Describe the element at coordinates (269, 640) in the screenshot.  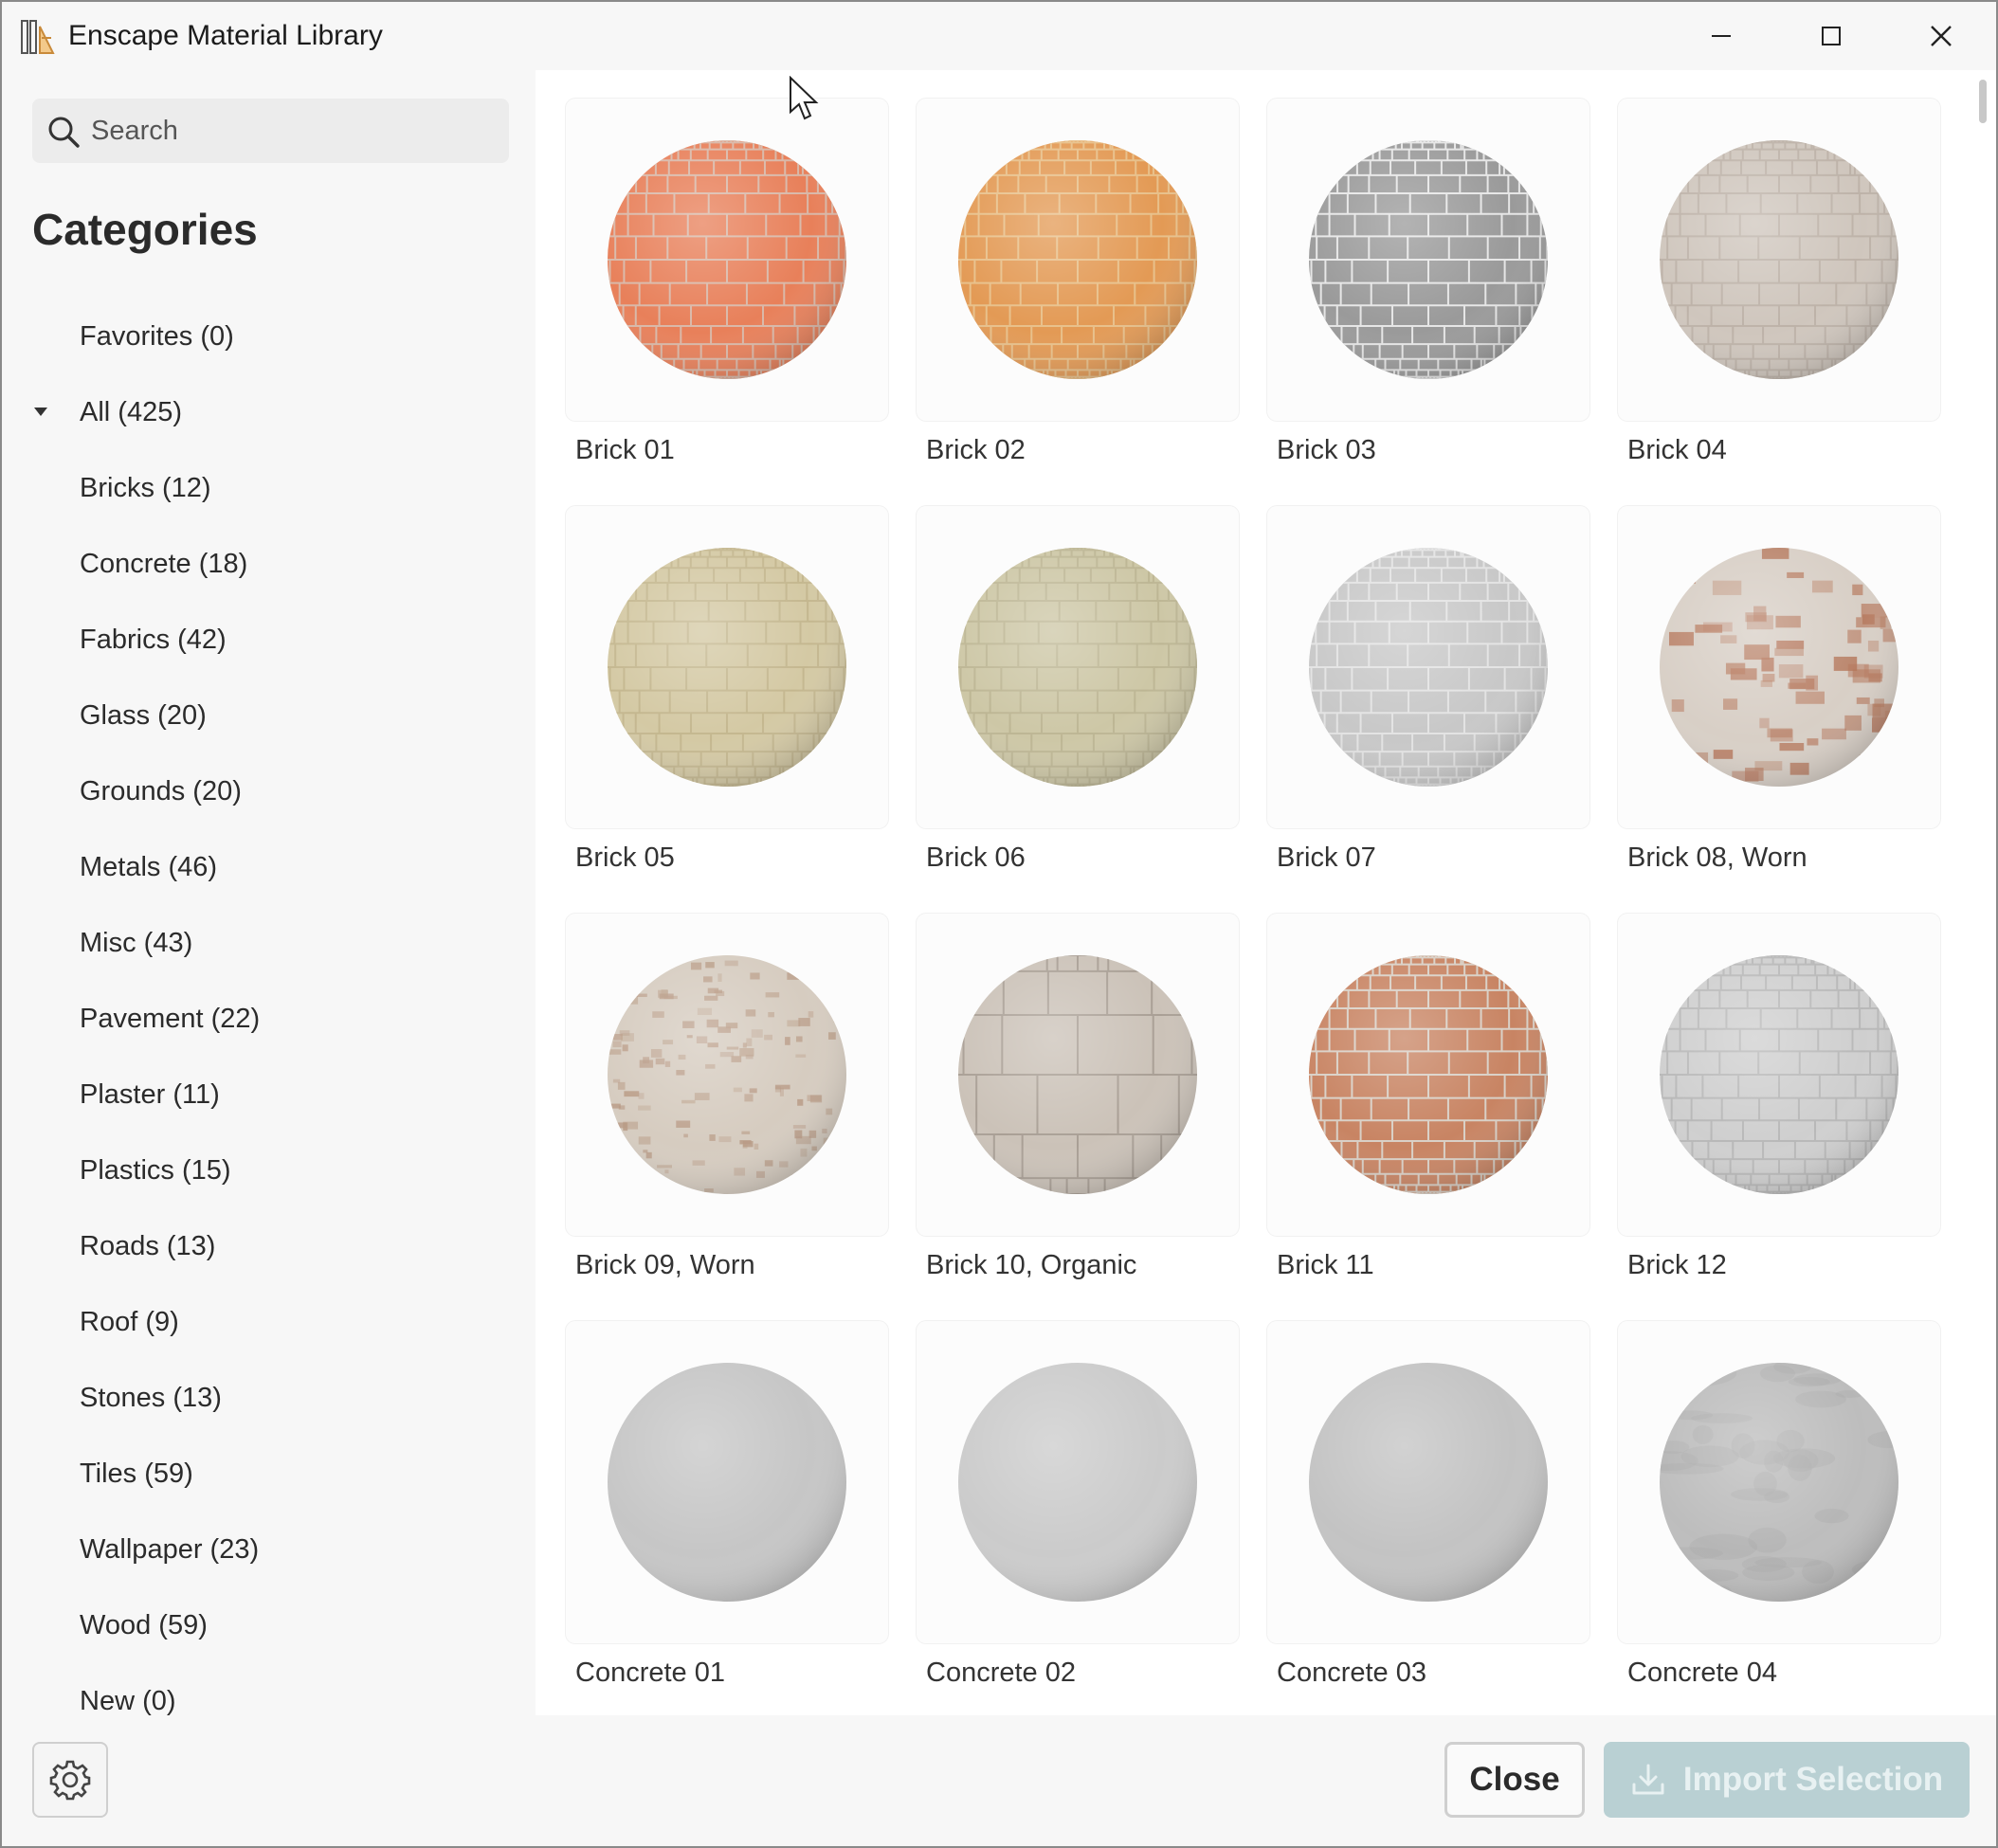
I see `sidebar-category-item: Fabrics (42)` at that location.